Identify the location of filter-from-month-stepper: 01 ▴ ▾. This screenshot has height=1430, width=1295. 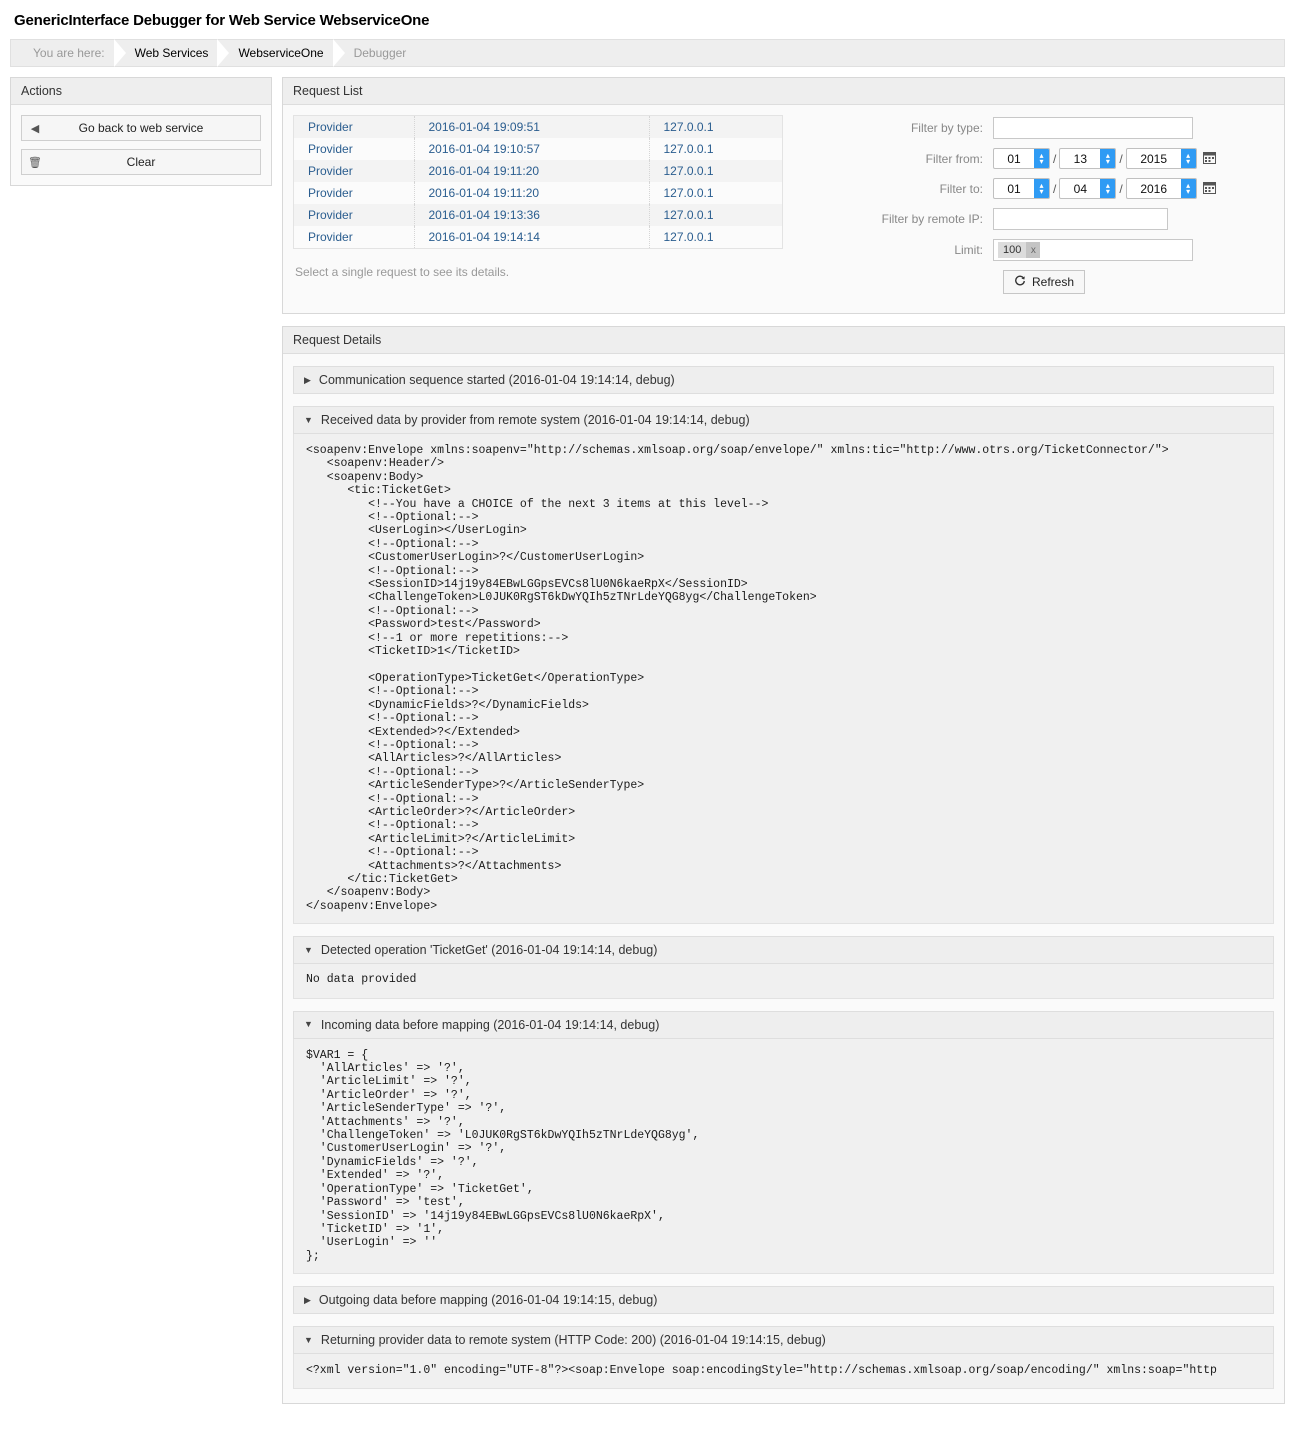
(1021, 158).